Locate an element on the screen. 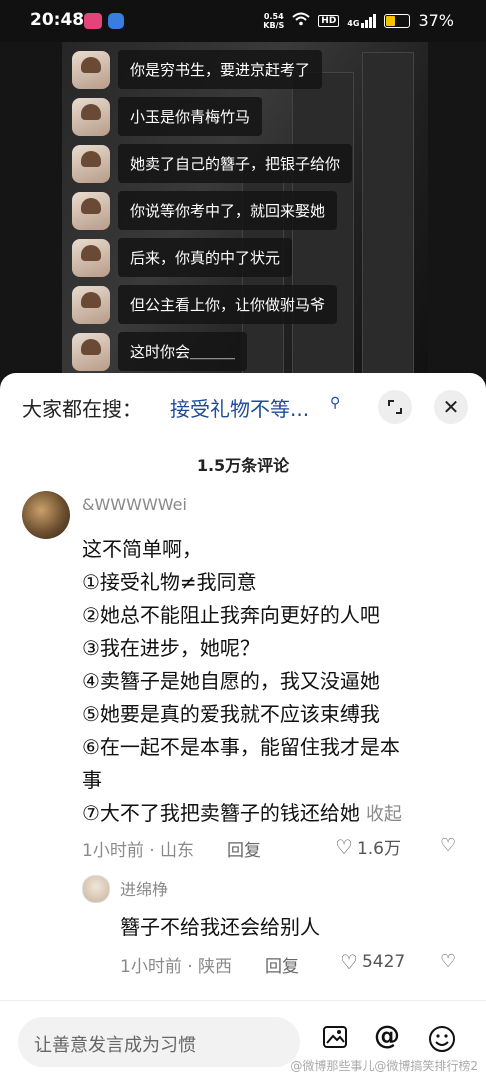  status-time: 20:48 is located at coordinates (57, 20).